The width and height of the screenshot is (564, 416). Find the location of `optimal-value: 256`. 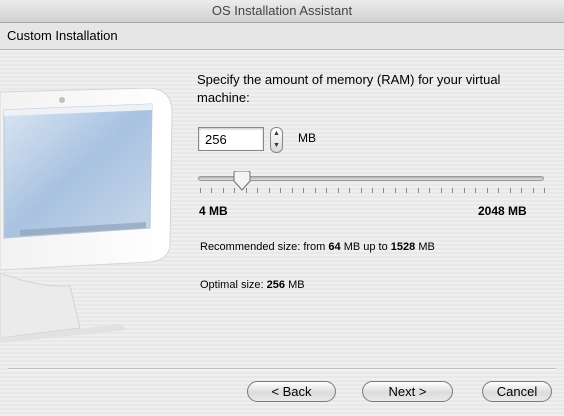

optimal-value: 256 is located at coordinates (275, 285).